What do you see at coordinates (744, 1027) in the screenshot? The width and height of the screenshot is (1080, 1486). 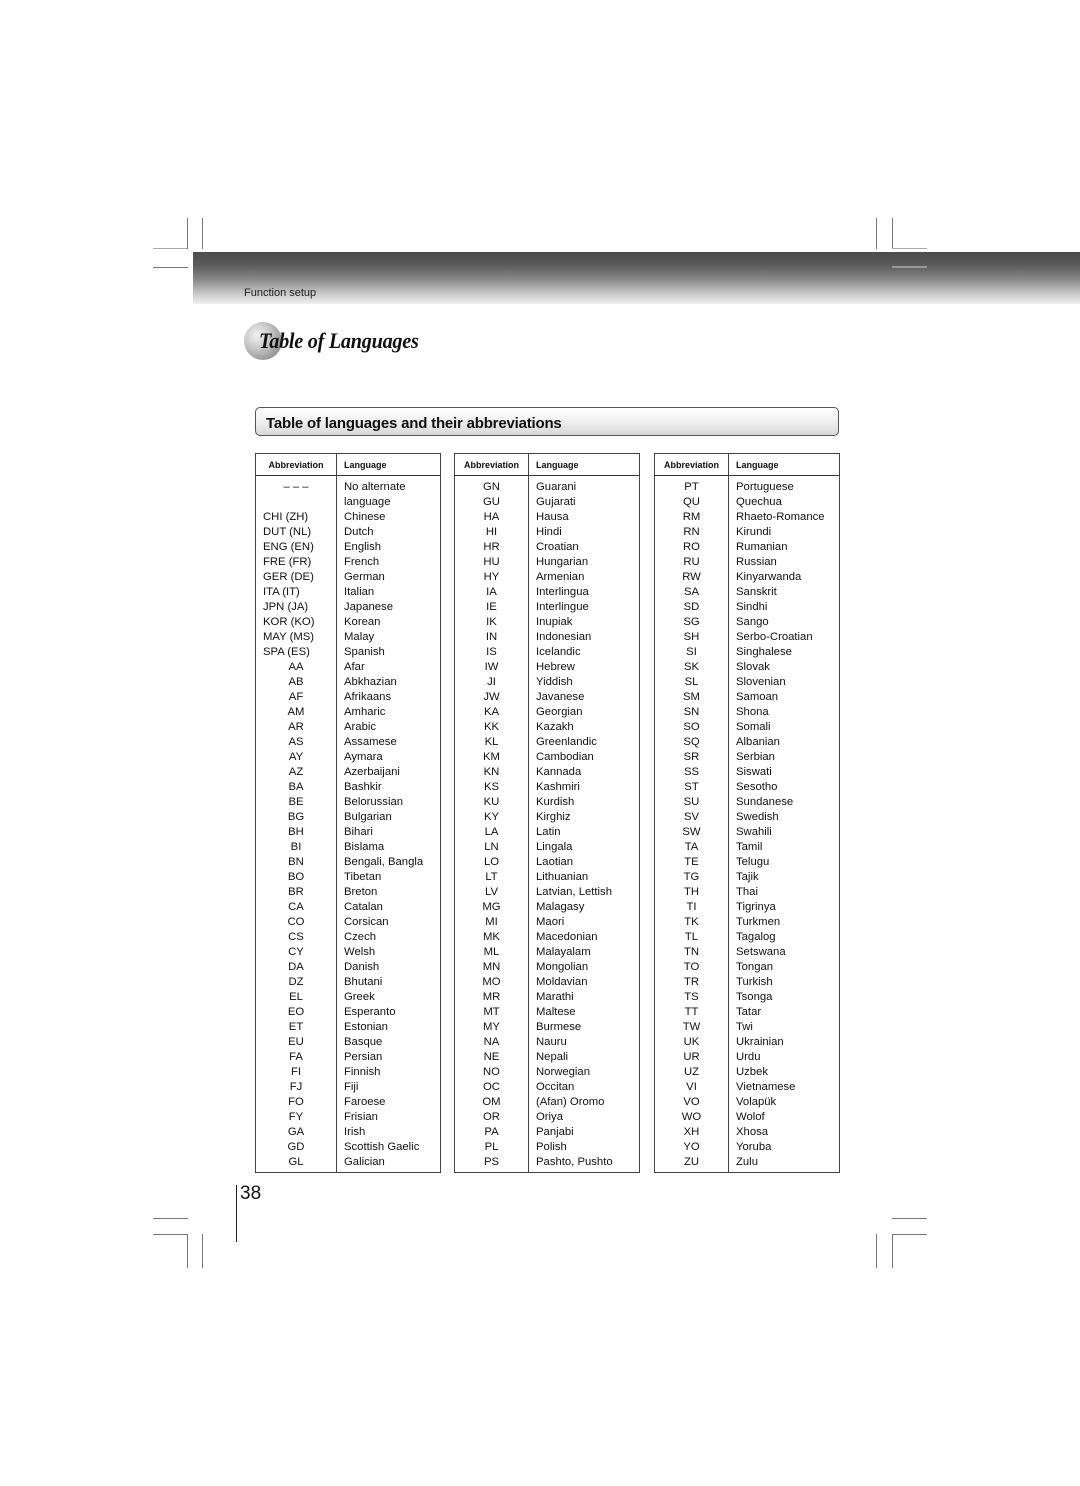 I see `language-cell: Twi` at bounding box center [744, 1027].